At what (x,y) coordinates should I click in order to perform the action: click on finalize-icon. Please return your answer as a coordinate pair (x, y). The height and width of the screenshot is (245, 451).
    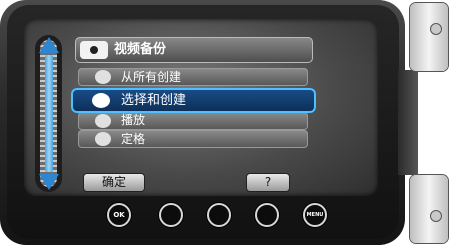
    Looking at the image, I should click on (103, 139).